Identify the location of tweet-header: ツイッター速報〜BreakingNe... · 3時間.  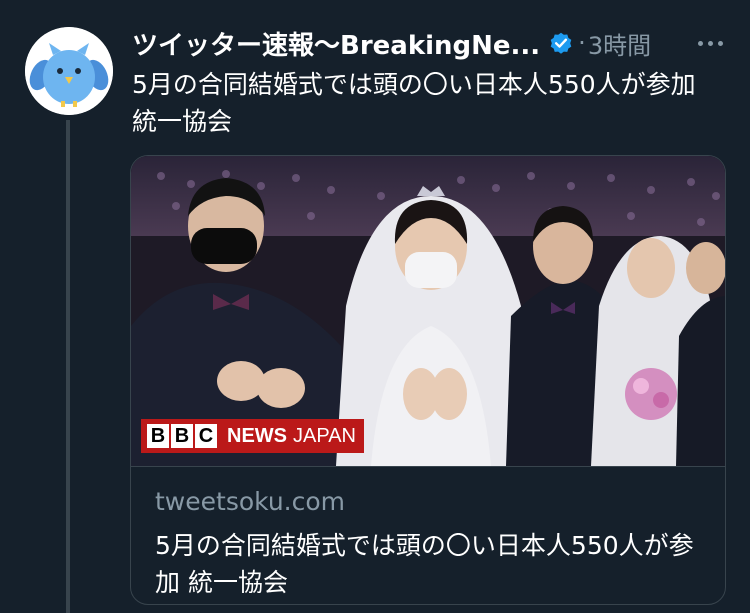
(431, 43).